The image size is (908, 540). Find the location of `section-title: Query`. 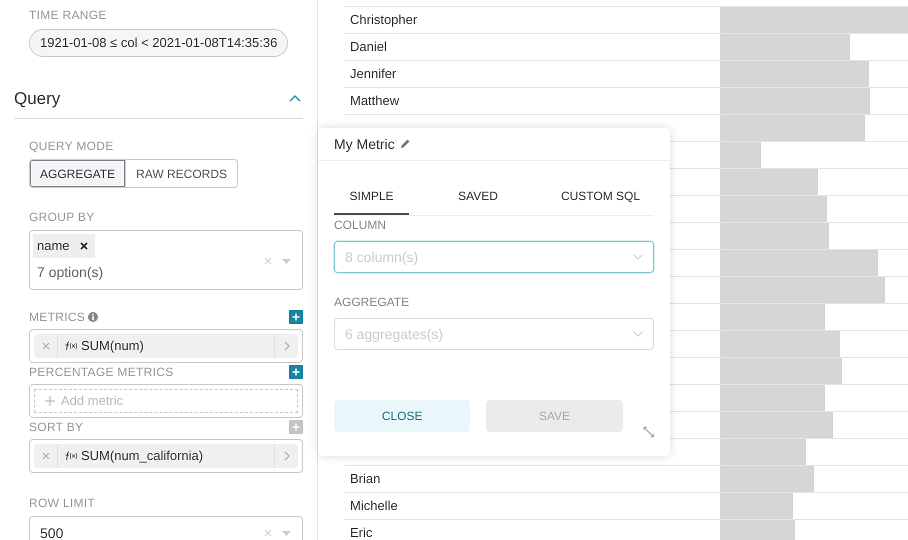

section-title: Query is located at coordinates (37, 99).